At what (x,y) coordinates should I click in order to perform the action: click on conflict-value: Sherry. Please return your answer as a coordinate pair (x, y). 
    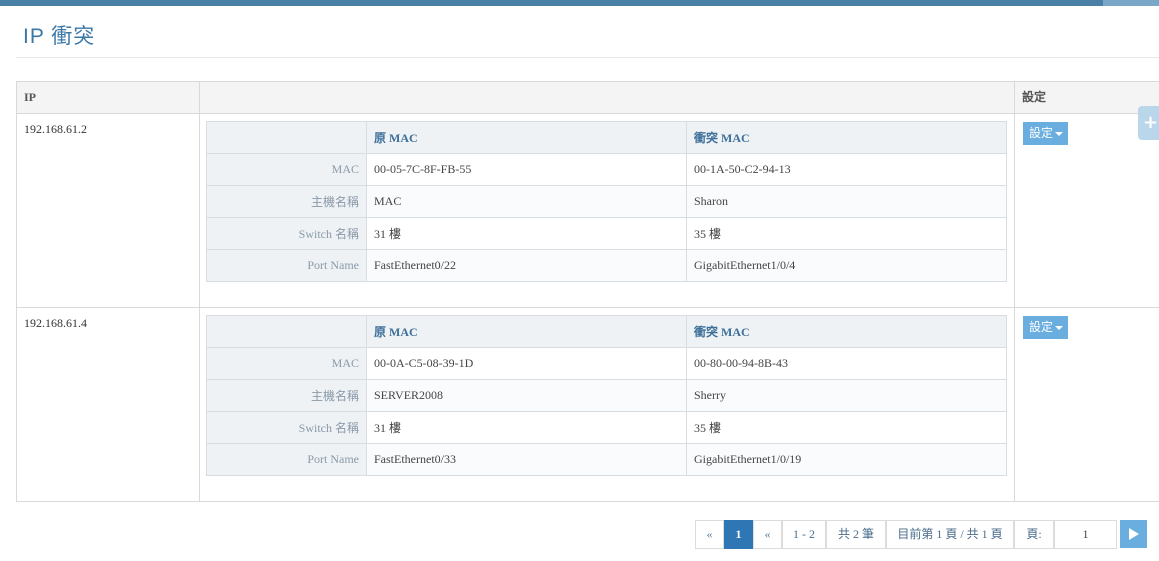
    Looking at the image, I should click on (846, 395).